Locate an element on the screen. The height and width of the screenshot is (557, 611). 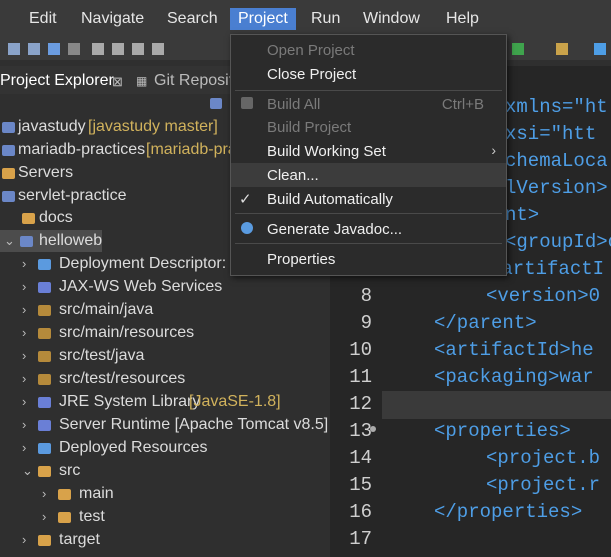
save-icon is located at coordinates (14, 49).